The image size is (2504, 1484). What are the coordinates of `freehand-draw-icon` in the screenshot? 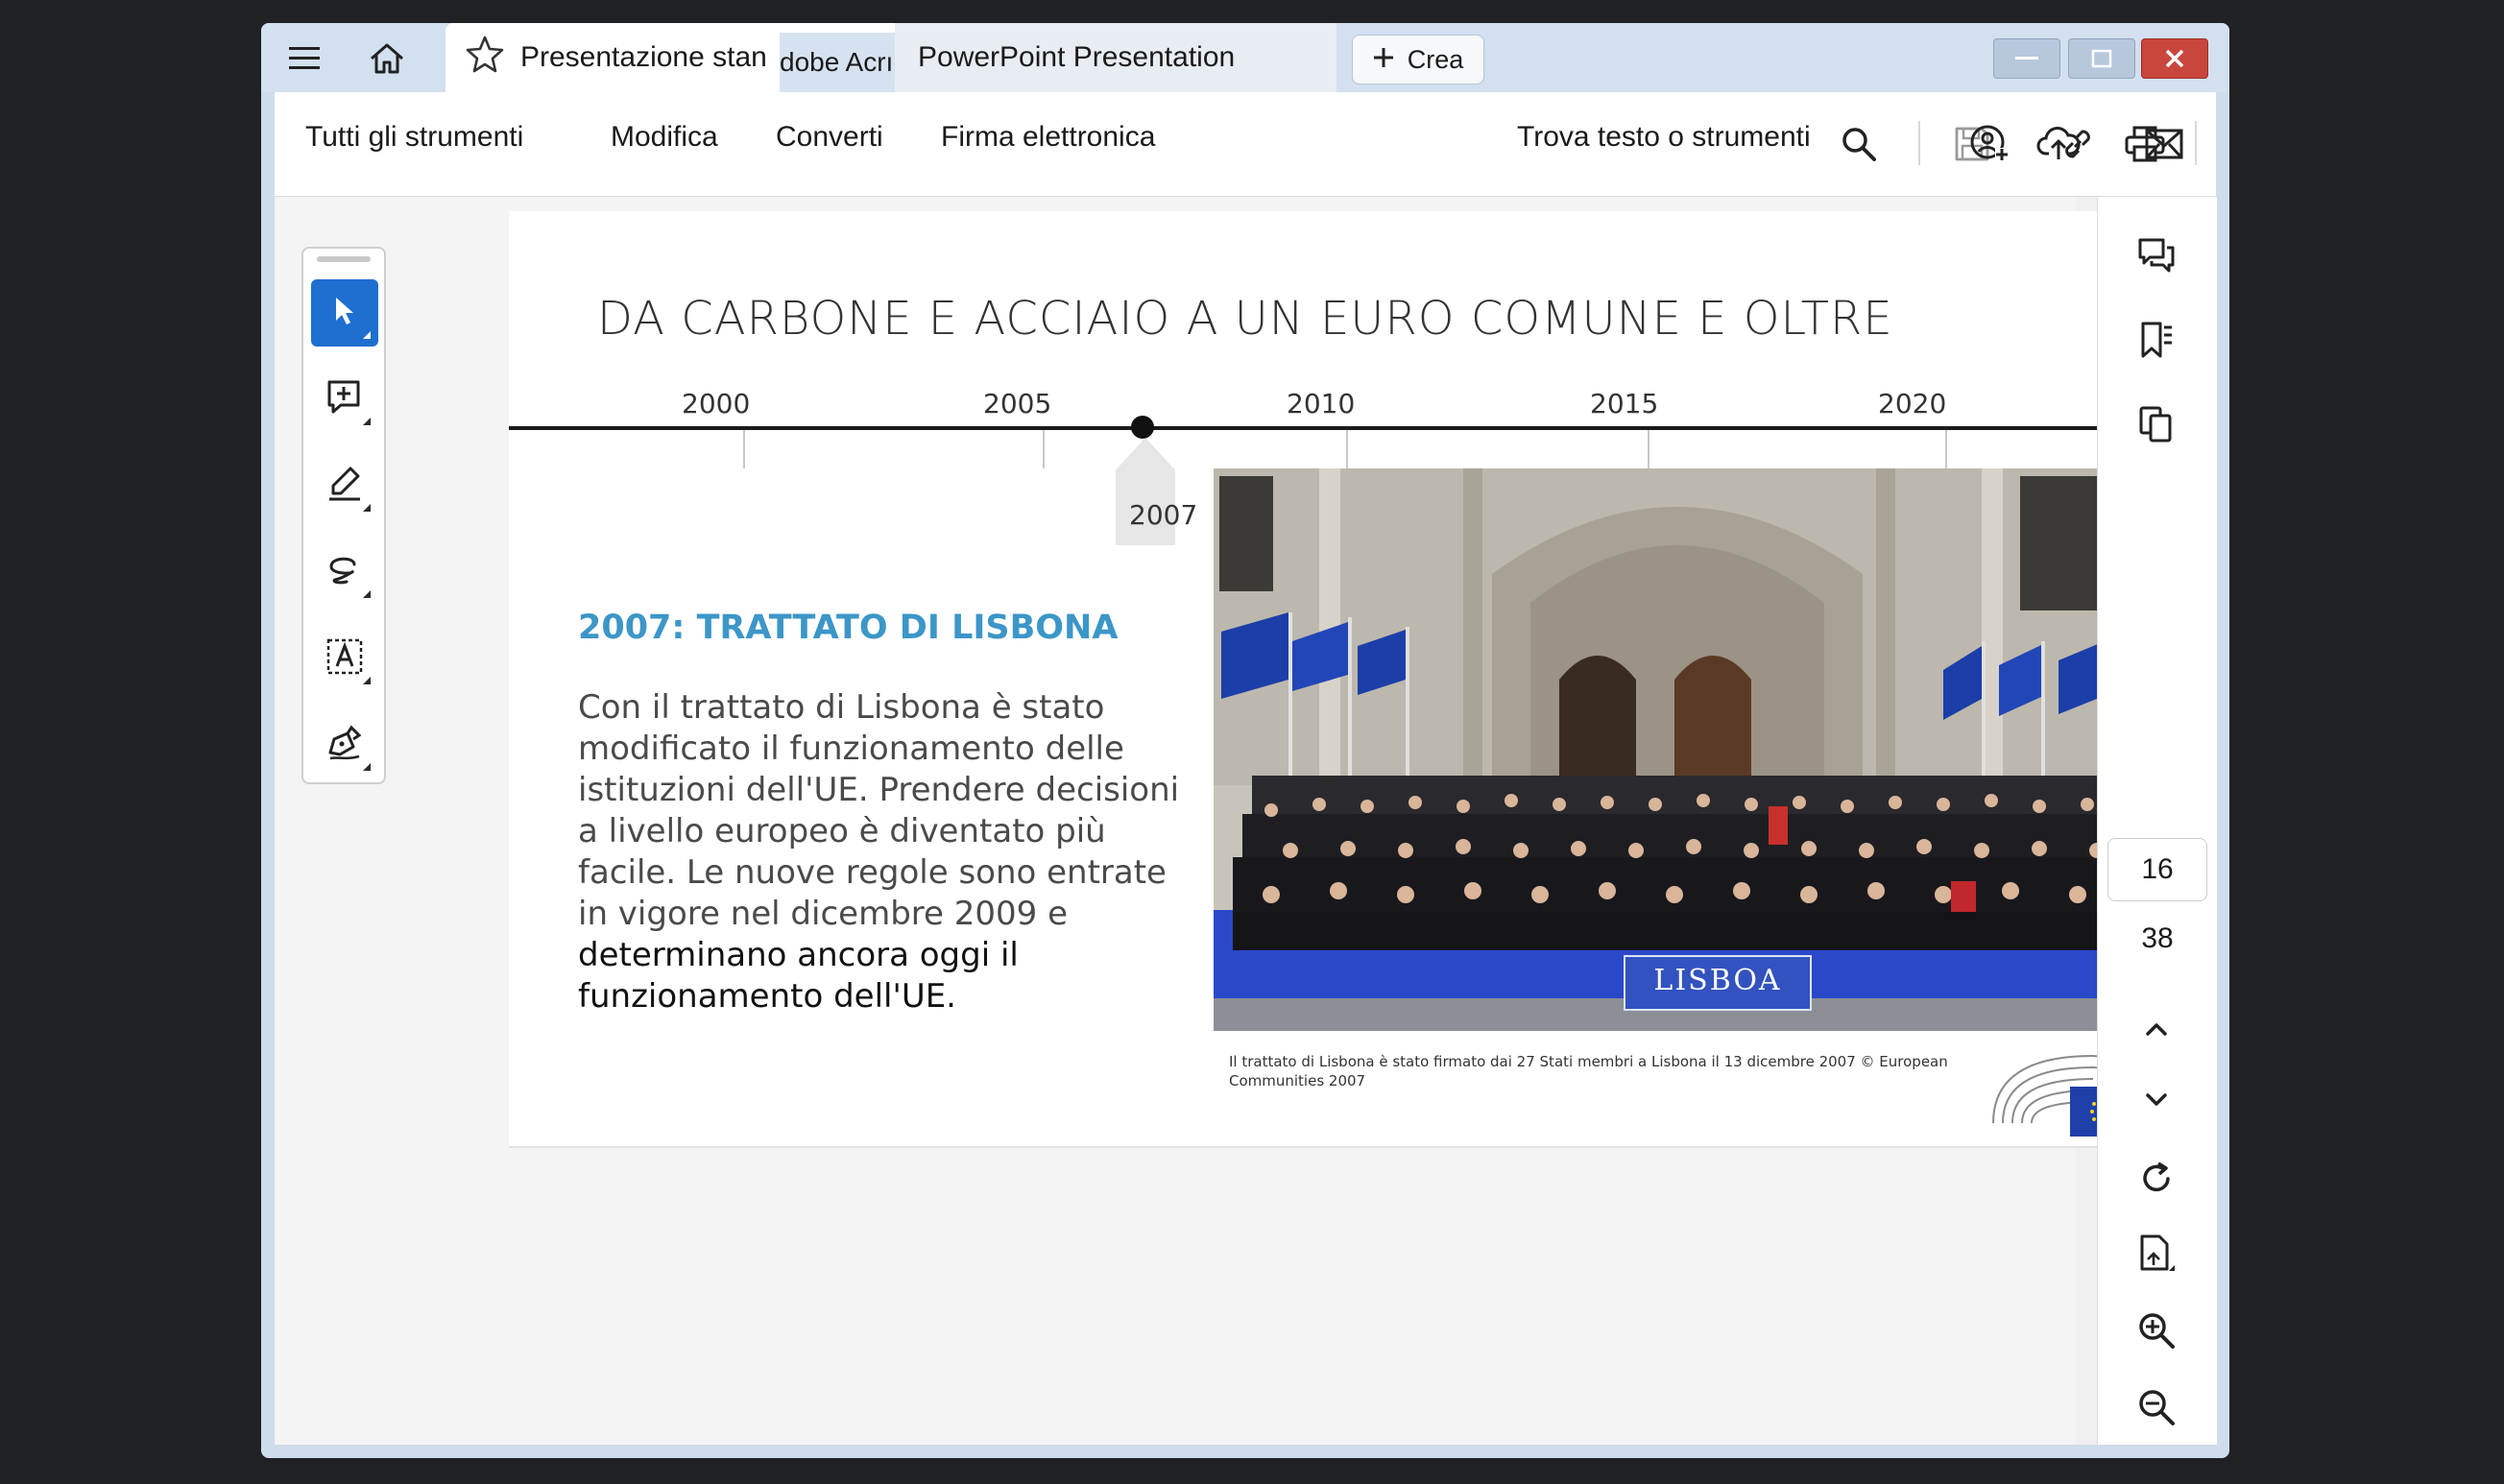 It's located at (344, 572).